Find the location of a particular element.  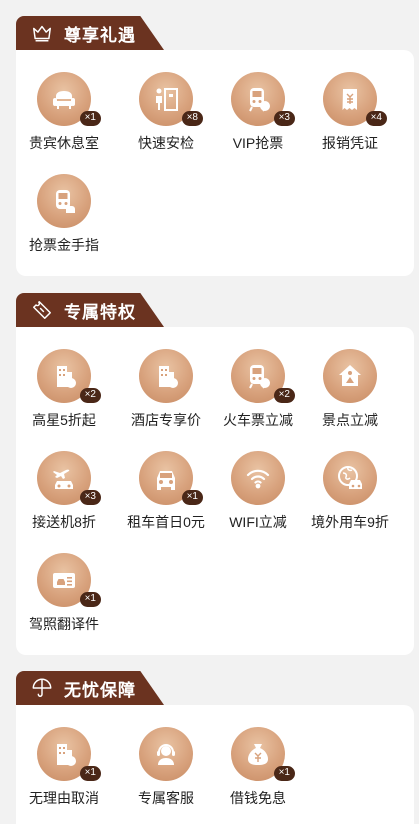

item-label: 专属客服 is located at coordinates (166, 798).